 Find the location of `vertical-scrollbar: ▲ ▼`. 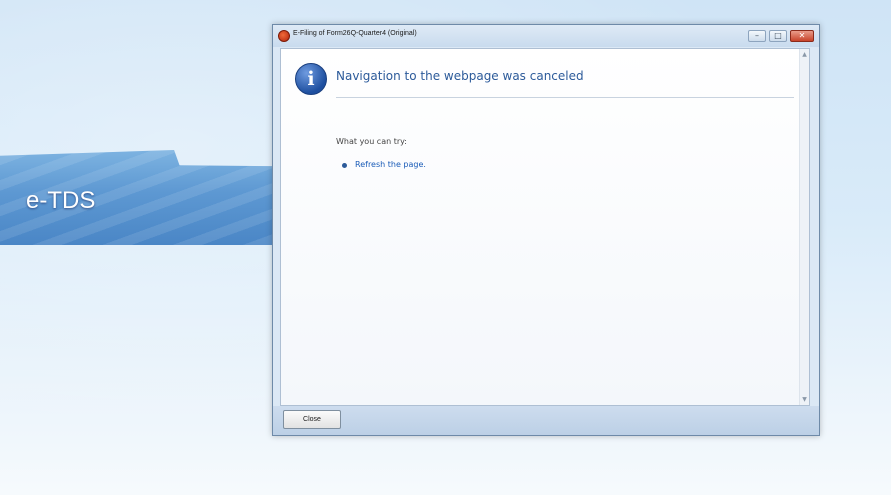

vertical-scrollbar: ▲ ▼ is located at coordinates (804, 227).